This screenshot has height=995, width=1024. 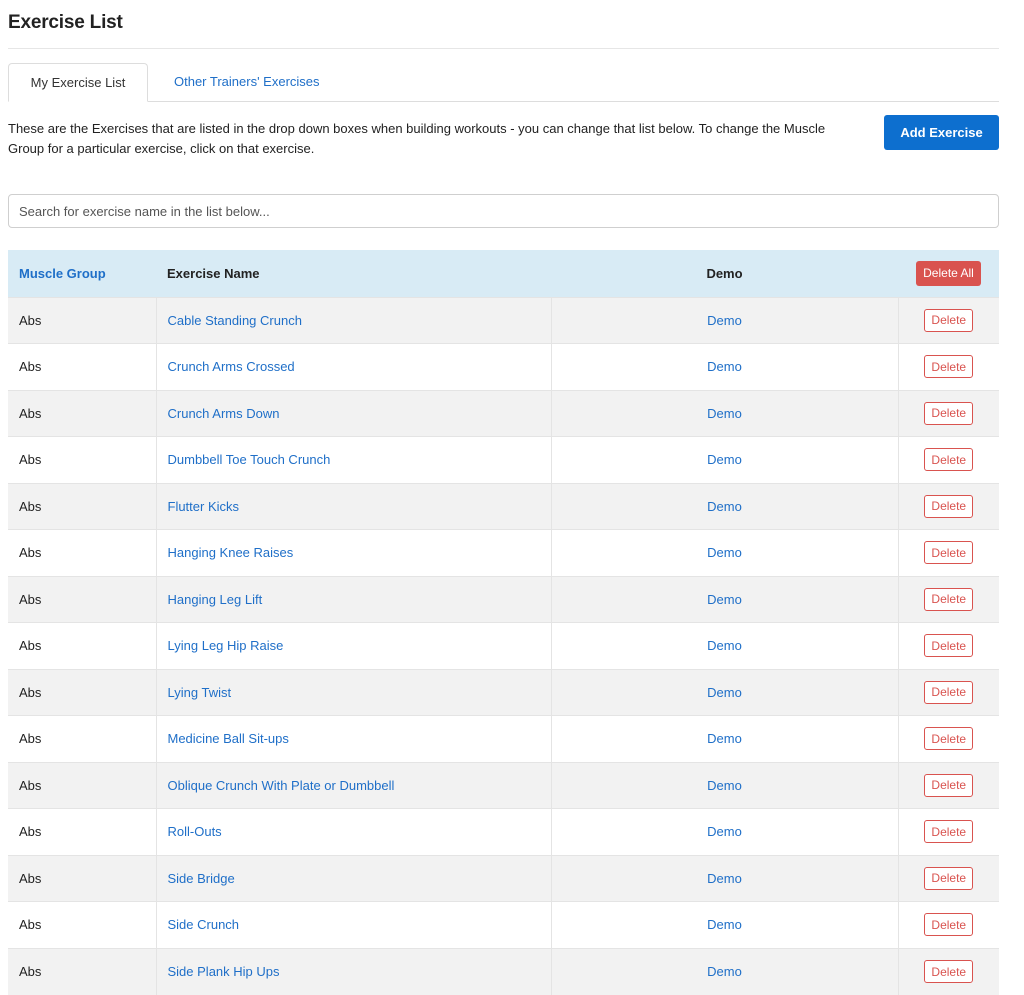 I want to click on exercise-name-cell: Crunch Arms Down, so click(x=353, y=413).